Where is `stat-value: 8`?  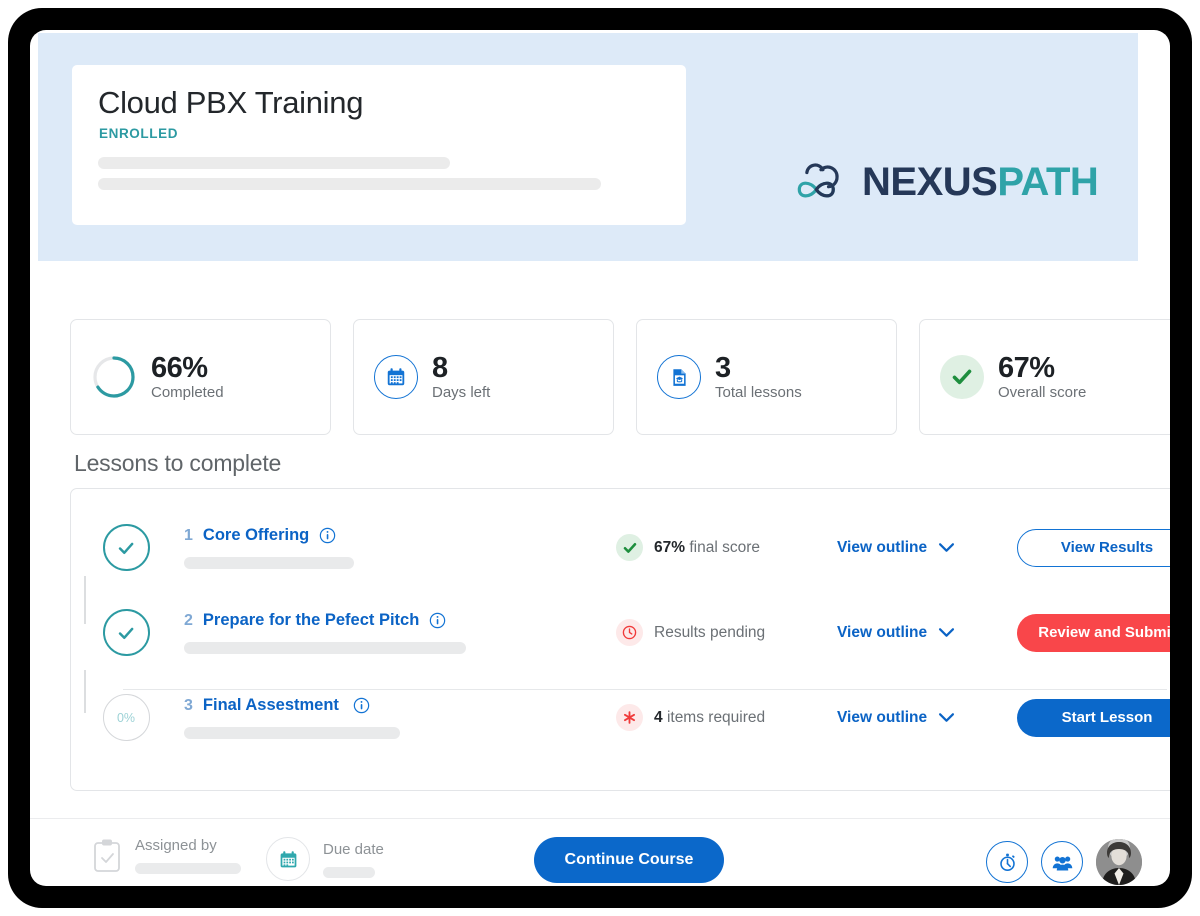
stat-value: 8 is located at coordinates (440, 367).